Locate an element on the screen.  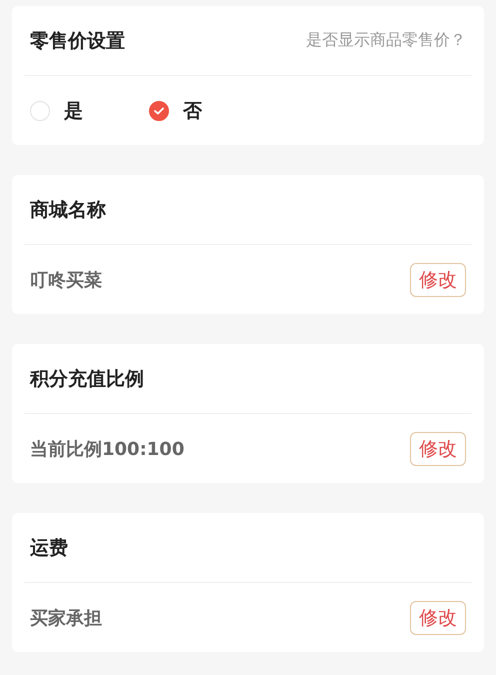
radio-option: 是 is located at coordinates (56, 111).